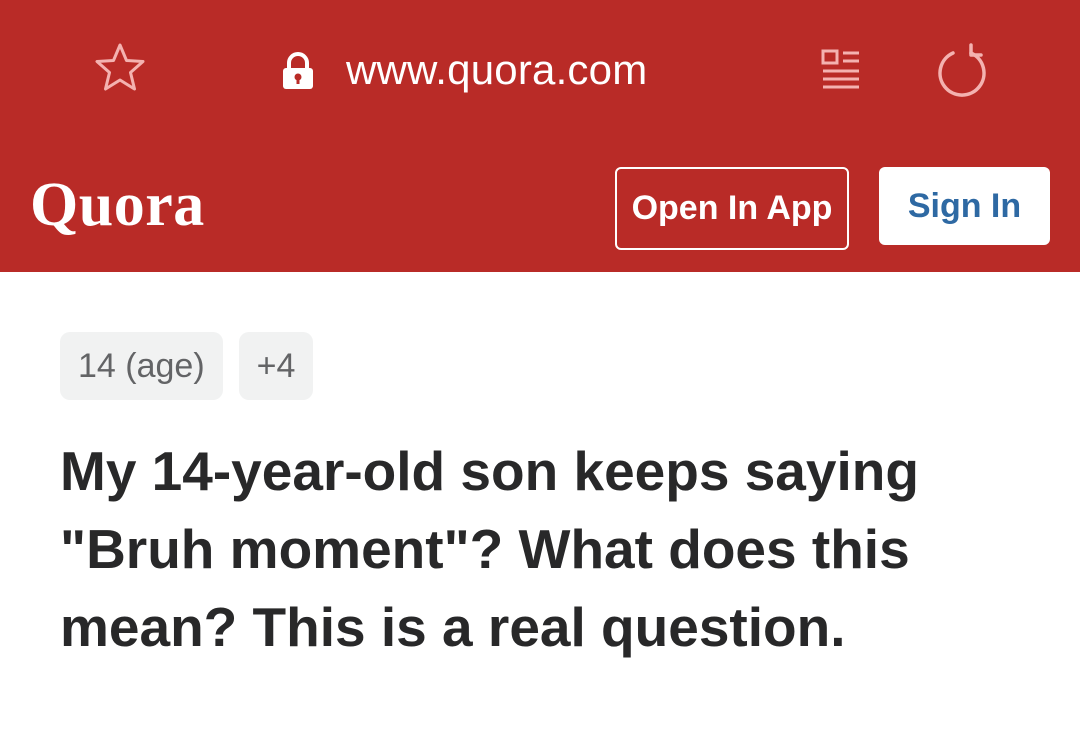 Image resolution: width=1080 pixels, height=732 pixels. I want to click on topic-chip-age: 14 (age), so click(141, 366).